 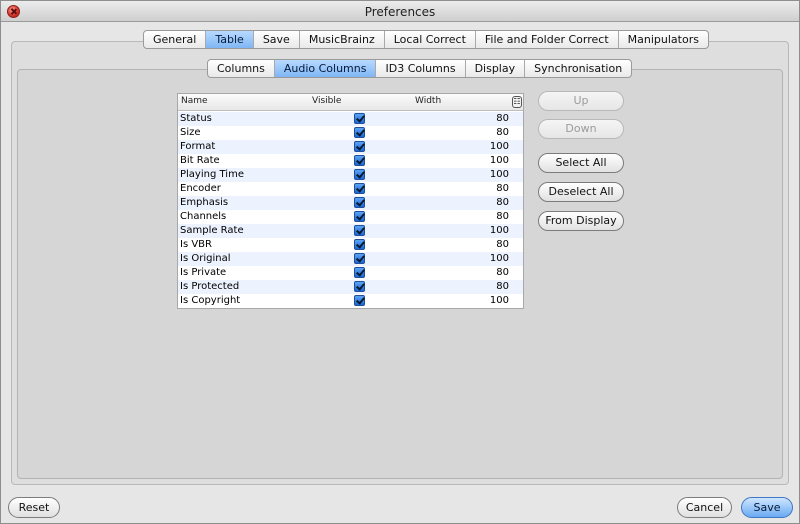 What do you see at coordinates (196, 118) in the screenshot?
I see `column-name: Status` at bounding box center [196, 118].